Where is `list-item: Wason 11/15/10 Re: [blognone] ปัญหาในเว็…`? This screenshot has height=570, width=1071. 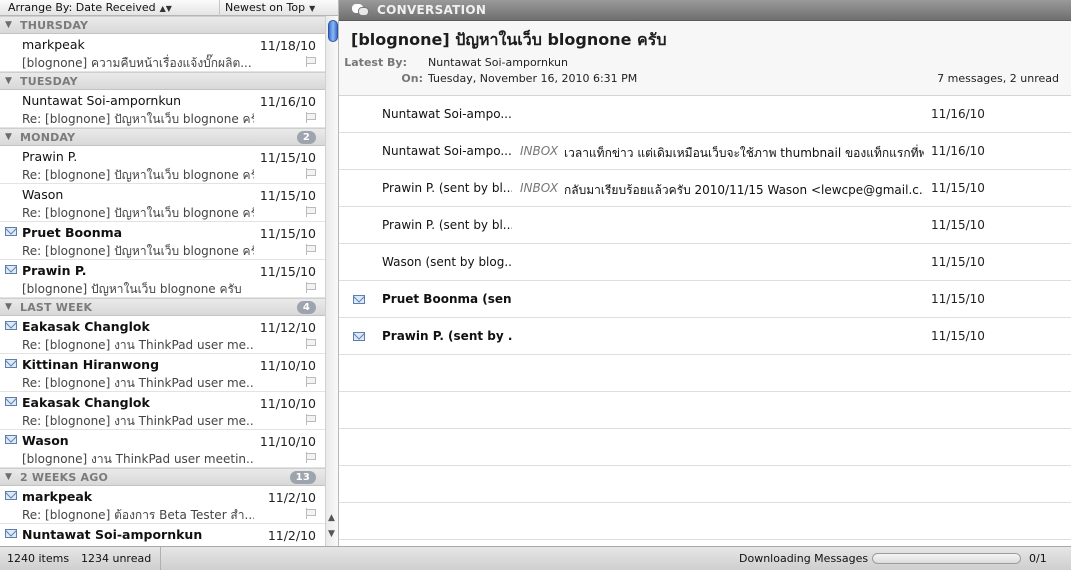
list-item: Wason 11/15/10 Re: [blognone] ปัญหาในเว็… is located at coordinates (162, 203).